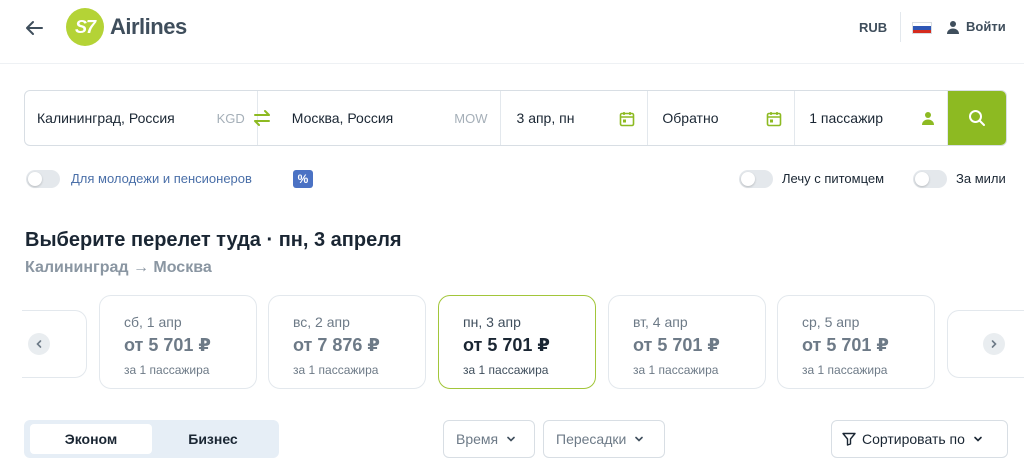 The width and height of the screenshot is (1024, 466). I want to click on transfers-filter-dropdown: Пересадки, so click(604, 439).